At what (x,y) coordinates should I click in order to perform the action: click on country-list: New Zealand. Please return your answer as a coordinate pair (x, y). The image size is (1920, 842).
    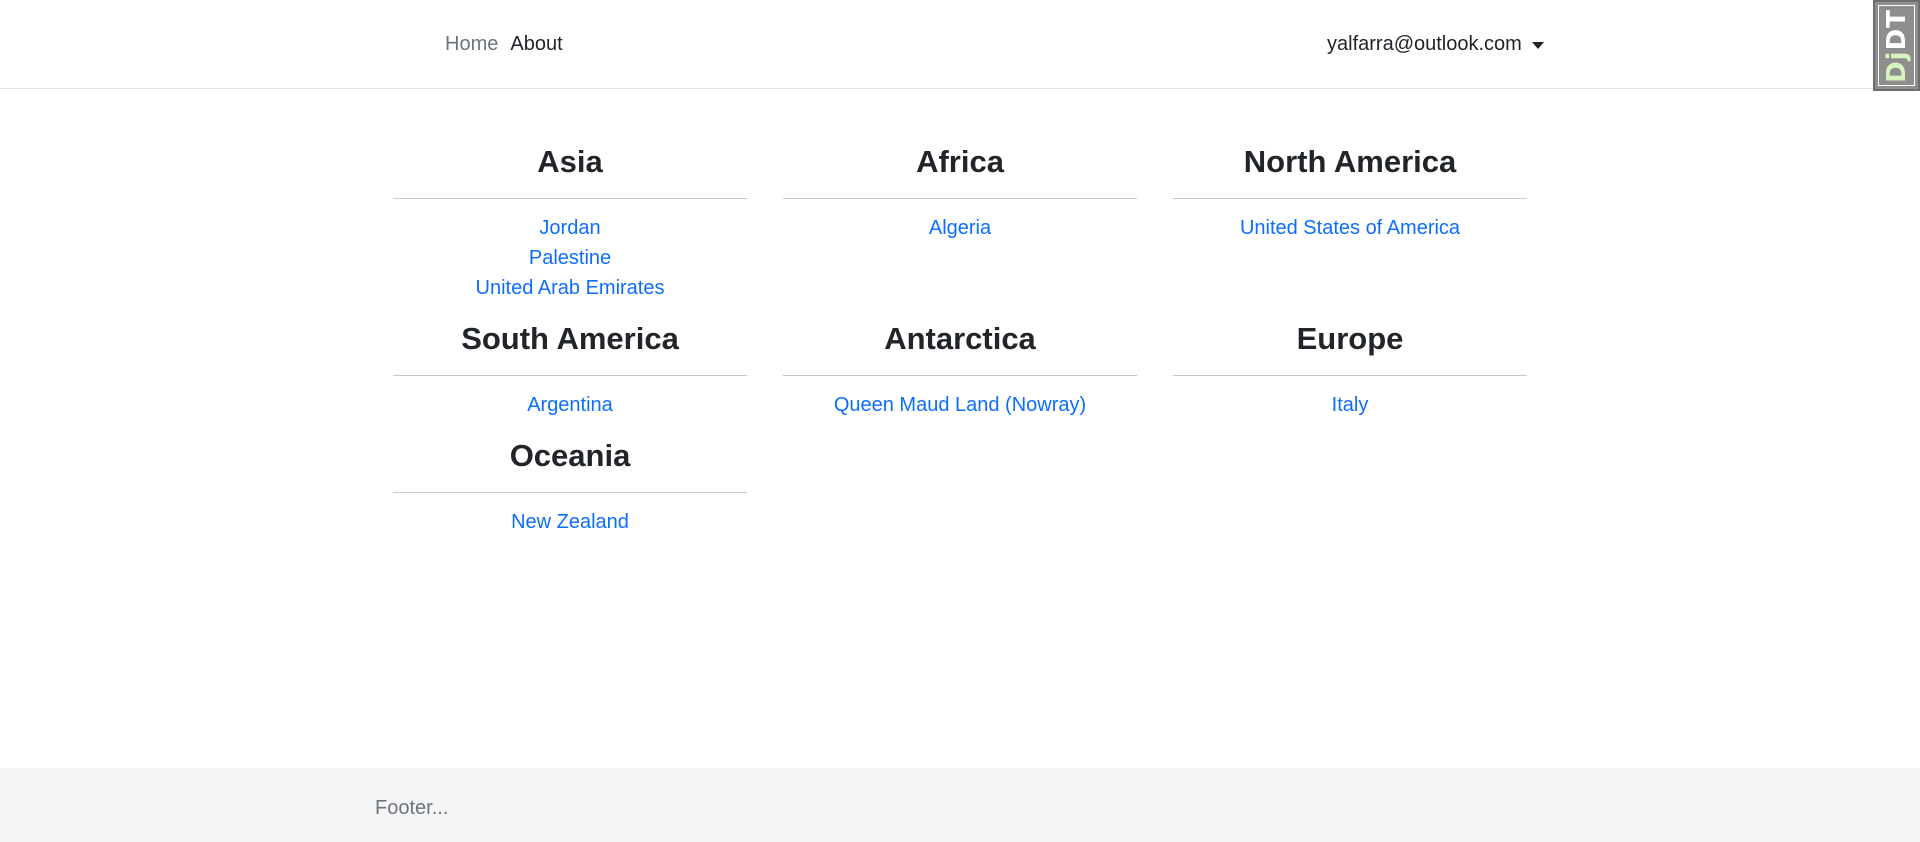
    Looking at the image, I should click on (570, 527).